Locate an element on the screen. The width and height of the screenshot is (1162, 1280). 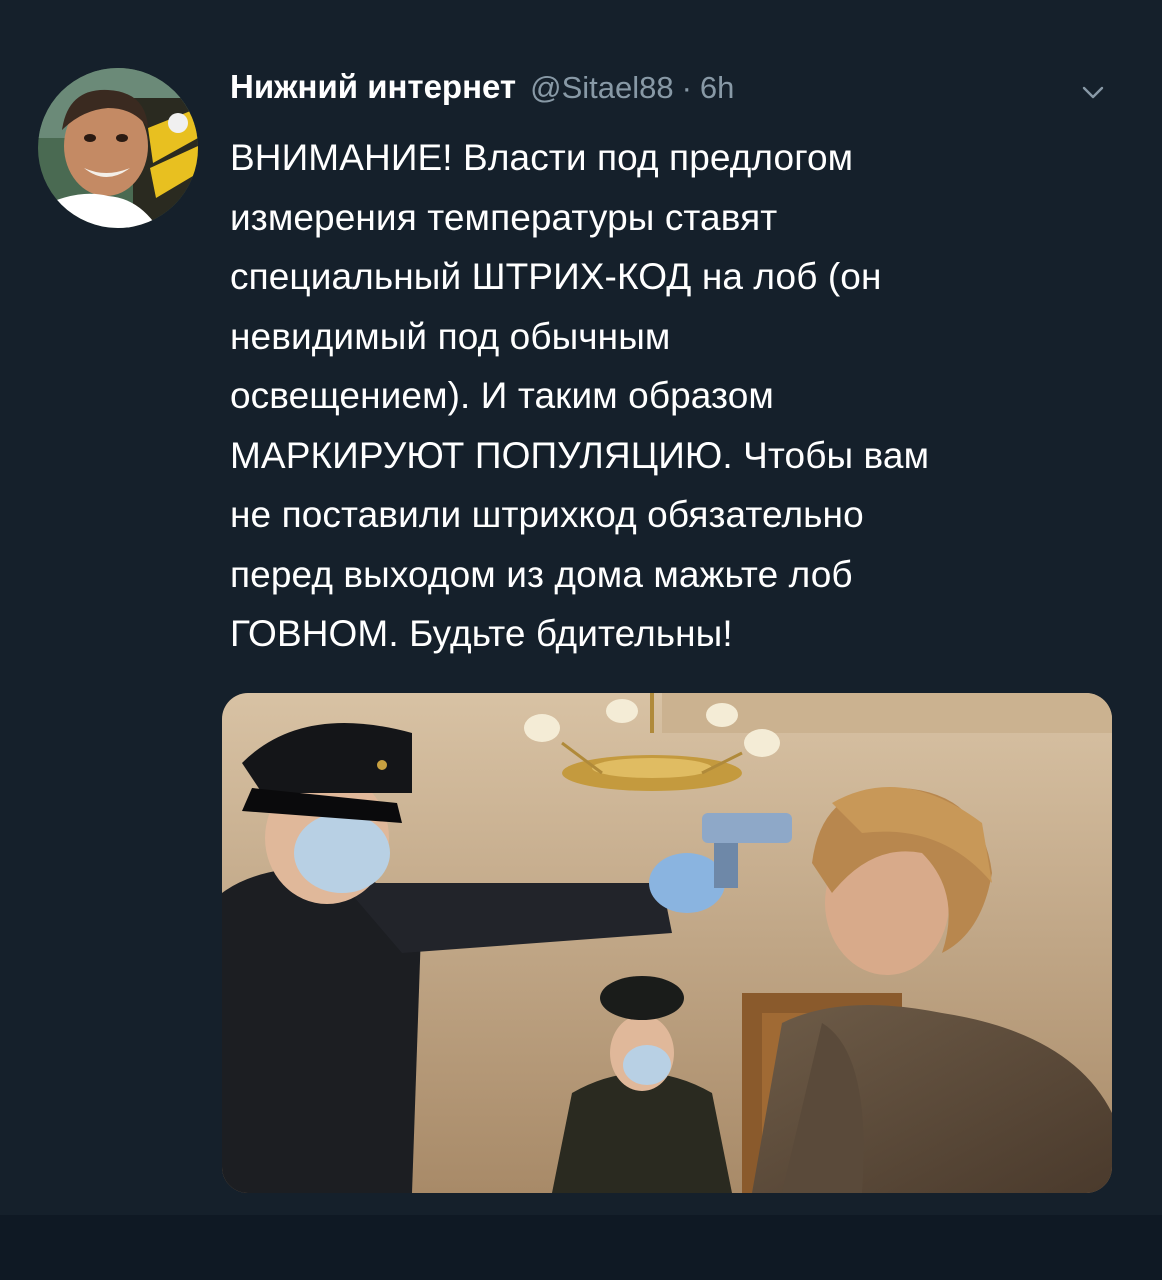
display-name: Нижний интернет is located at coordinates (373, 87).